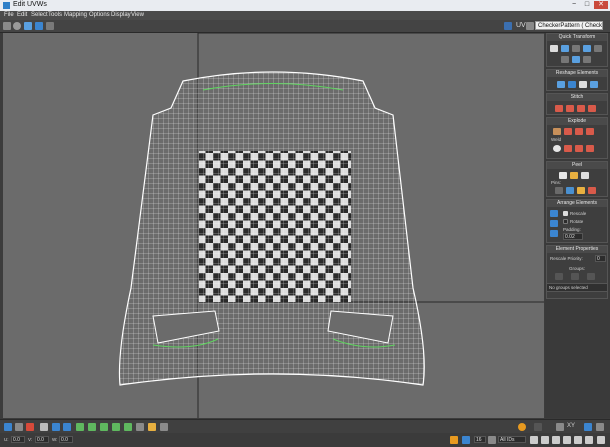 The height and width of the screenshot is (447, 610). Describe the element at coordinates (598, 48) in the screenshot. I see `space-icon` at that location.